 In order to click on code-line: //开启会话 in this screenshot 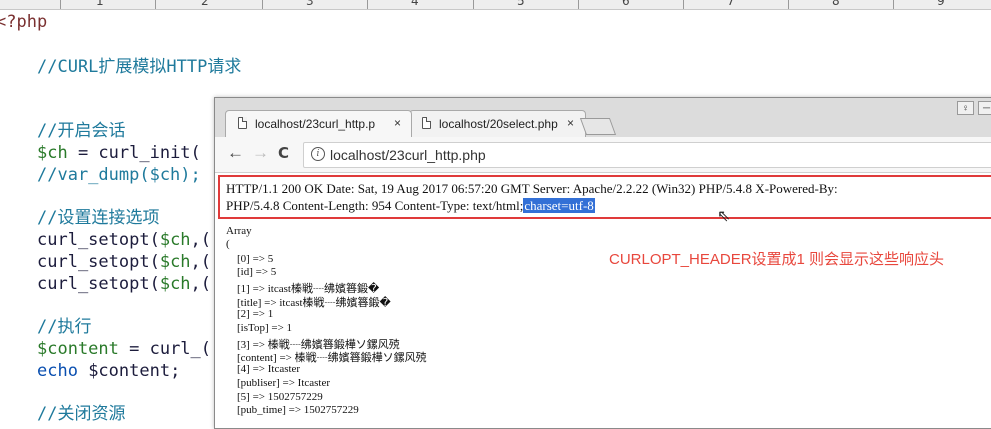, I will do `click(81, 131)`.